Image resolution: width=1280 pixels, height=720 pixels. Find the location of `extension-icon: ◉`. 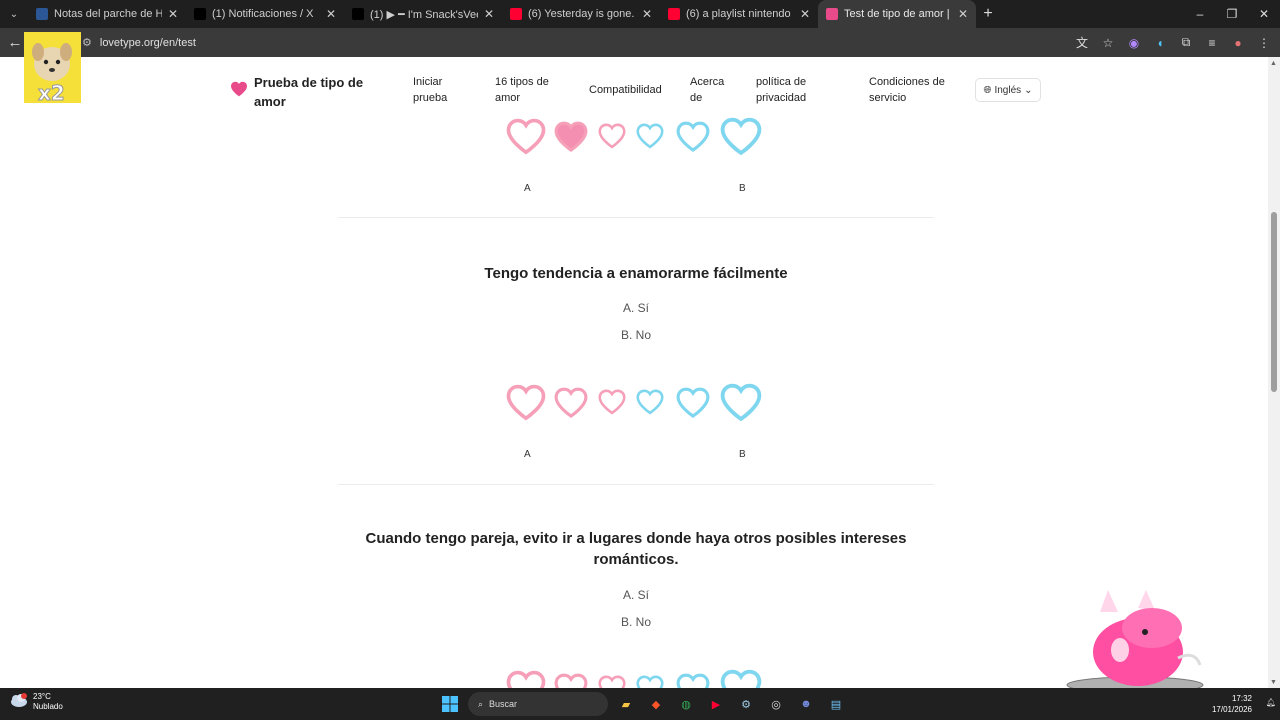

extension-icon: ◉ is located at coordinates (1134, 43).